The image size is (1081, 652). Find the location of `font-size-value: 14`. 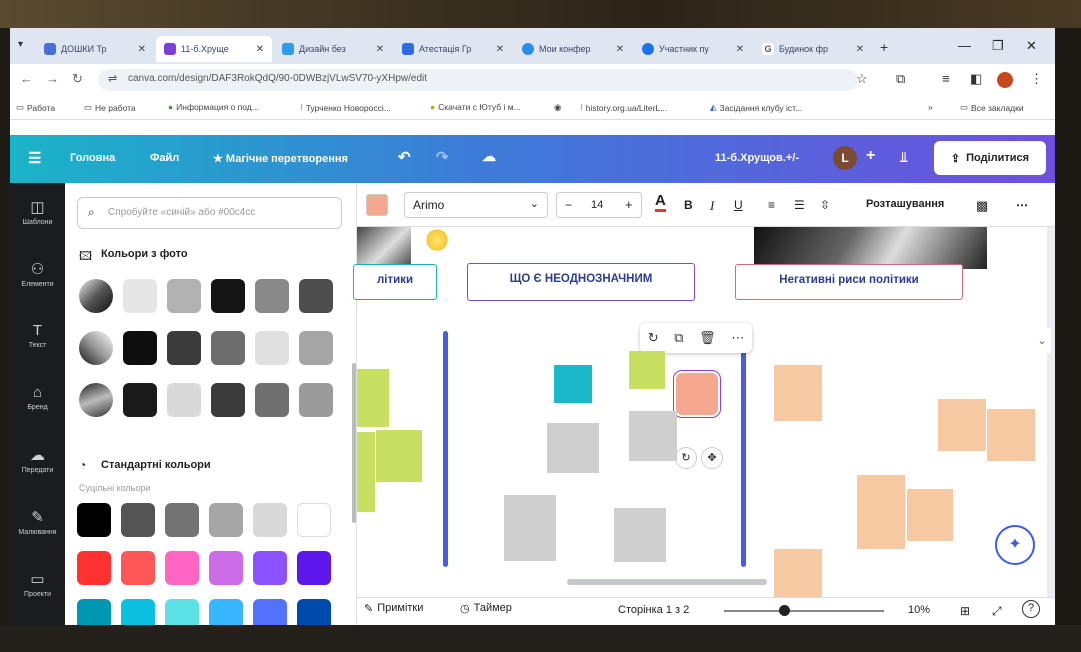

font-size-value: 14 is located at coordinates (597, 205).